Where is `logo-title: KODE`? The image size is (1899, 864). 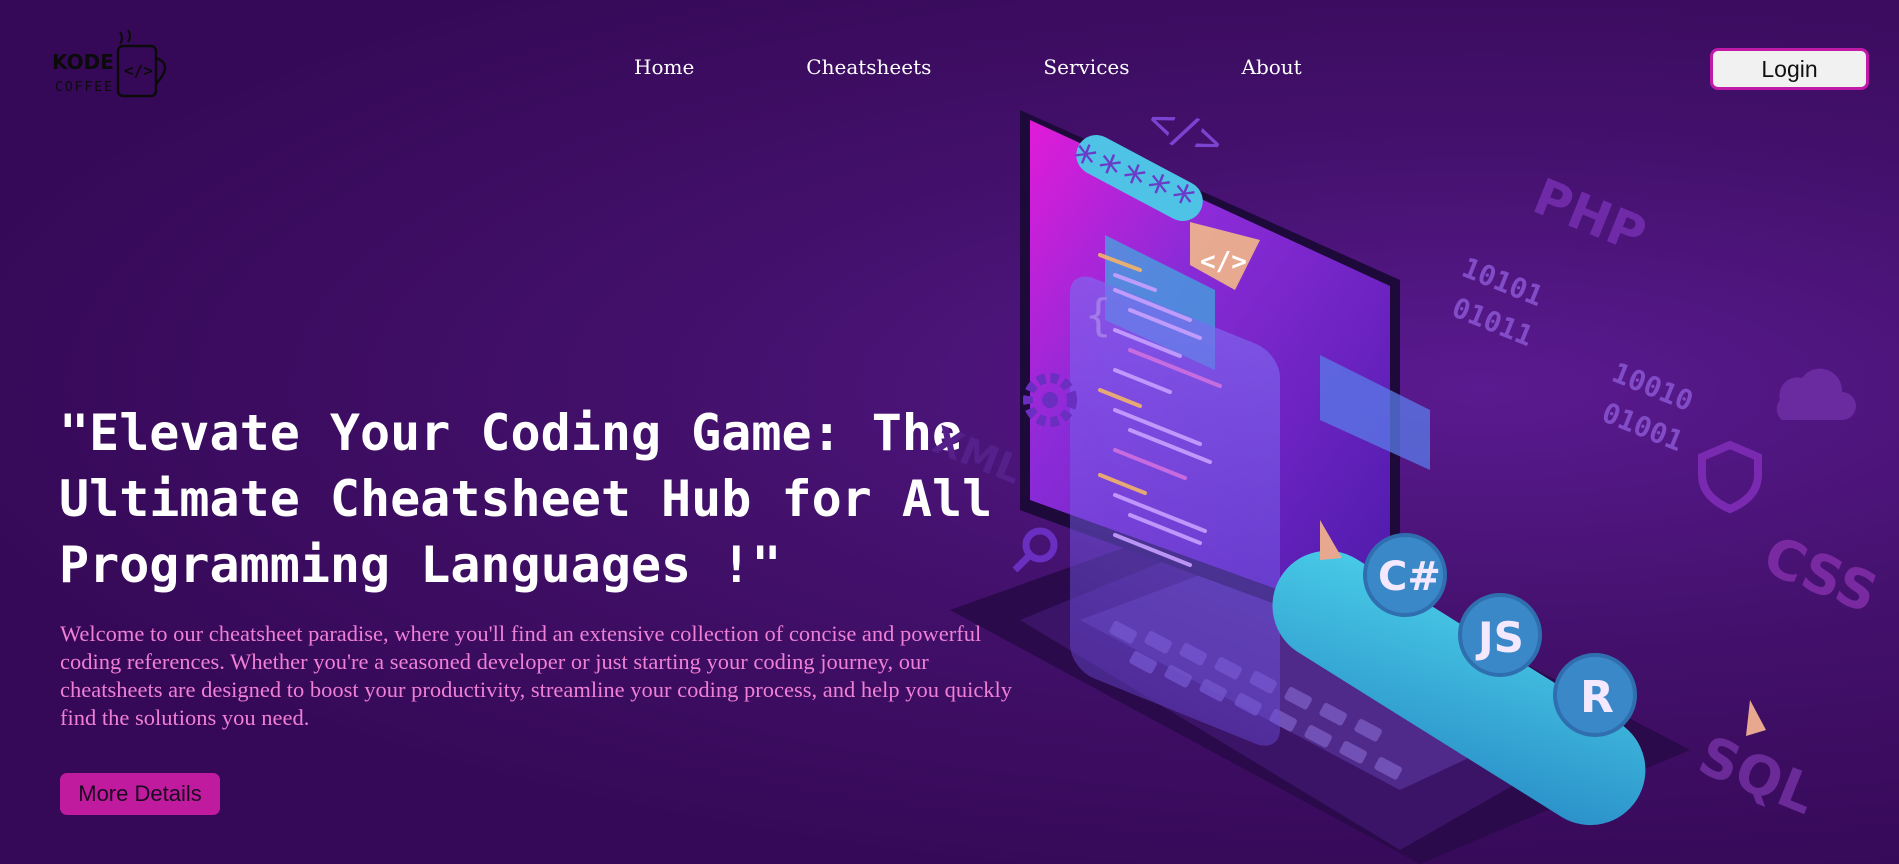
logo-title: KODE is located at coordinates (83, 62).